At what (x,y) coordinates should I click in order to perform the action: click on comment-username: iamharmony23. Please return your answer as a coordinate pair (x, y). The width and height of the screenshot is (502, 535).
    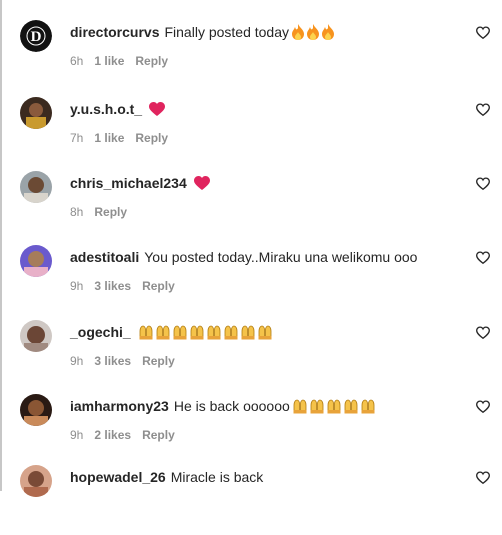
    Looking at the image, I should click on (119, 406).